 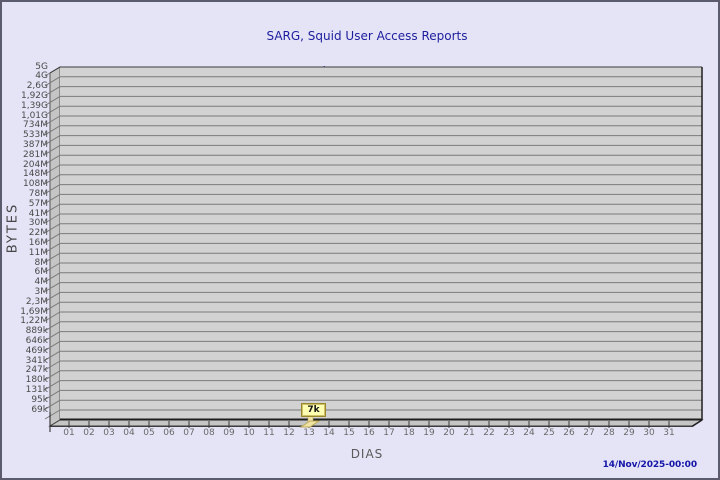 What do you see at coordinates (649, 433) in the screenshot?
I see `x-tick-label: 30` at bounding box center [649, 433].